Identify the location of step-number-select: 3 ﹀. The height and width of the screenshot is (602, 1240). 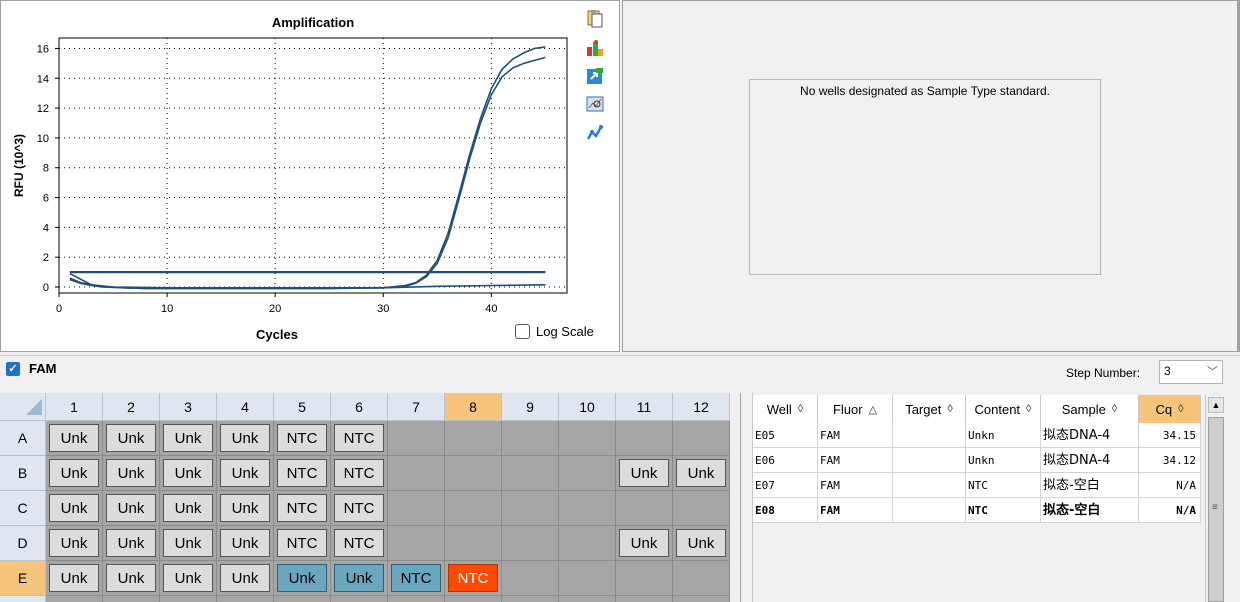
(1191, 372).